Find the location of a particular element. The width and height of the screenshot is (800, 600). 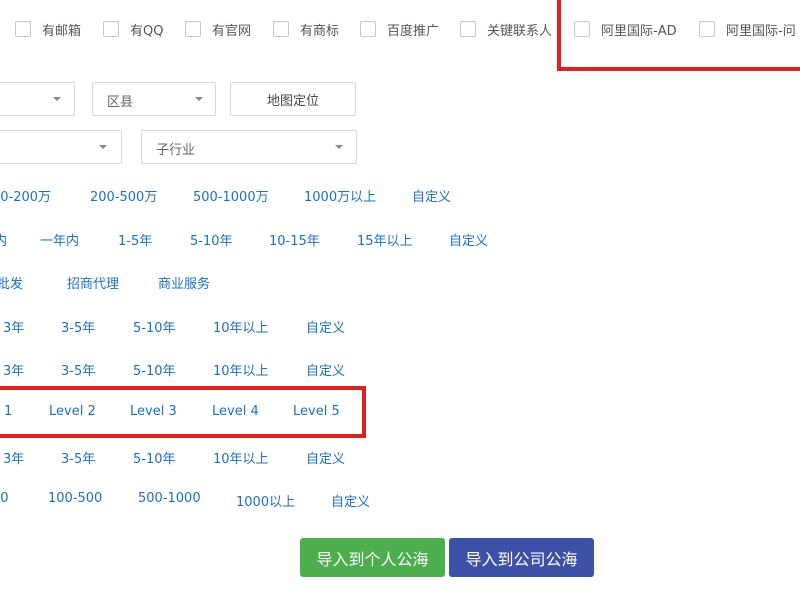

checkbox-has-website: 有官网 is located at coordinates (218, 29).